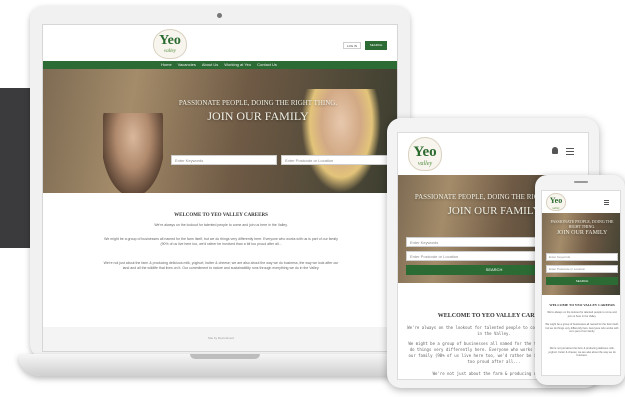 The width and height of the screenshot is (625, 397). I want to click on camera-dot, so click(219, 15).